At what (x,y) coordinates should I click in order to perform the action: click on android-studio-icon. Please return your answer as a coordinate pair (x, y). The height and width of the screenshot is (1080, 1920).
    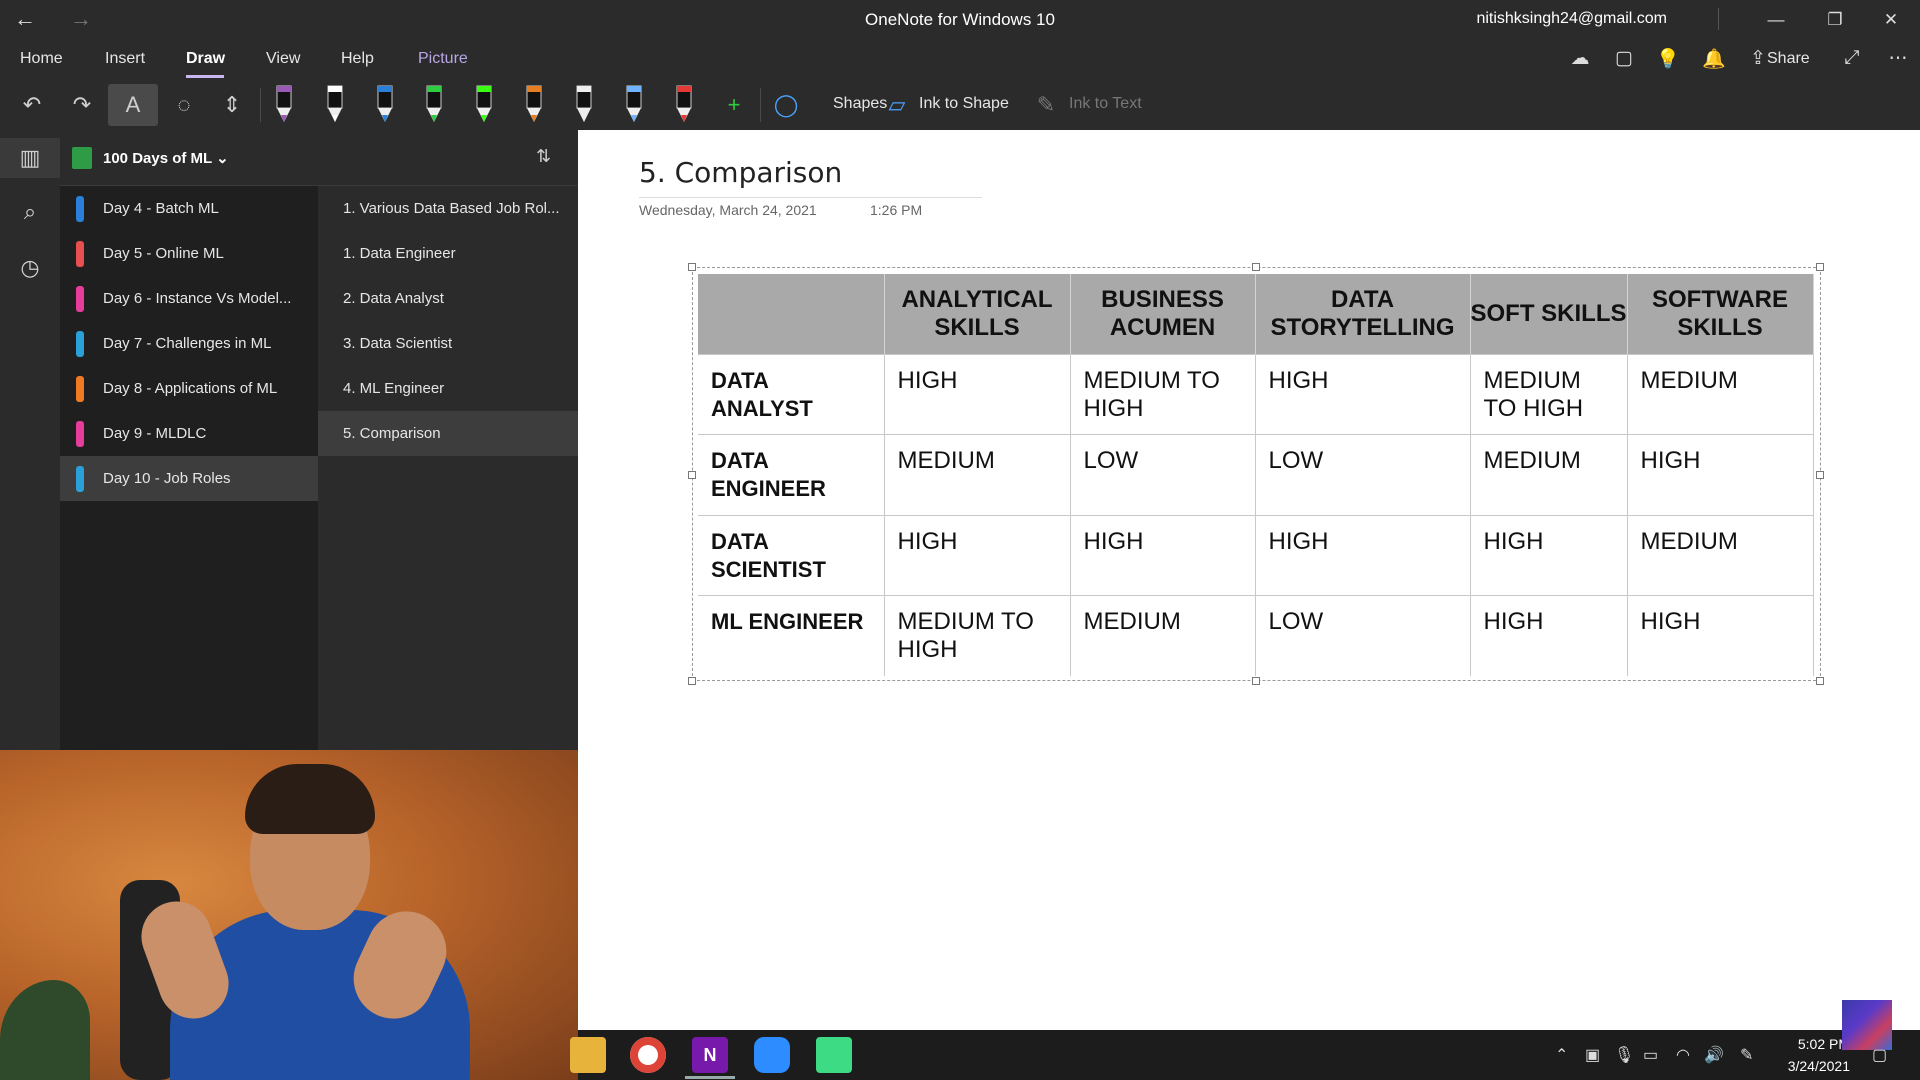
    Looking at the image, I should click on (834, 1055).